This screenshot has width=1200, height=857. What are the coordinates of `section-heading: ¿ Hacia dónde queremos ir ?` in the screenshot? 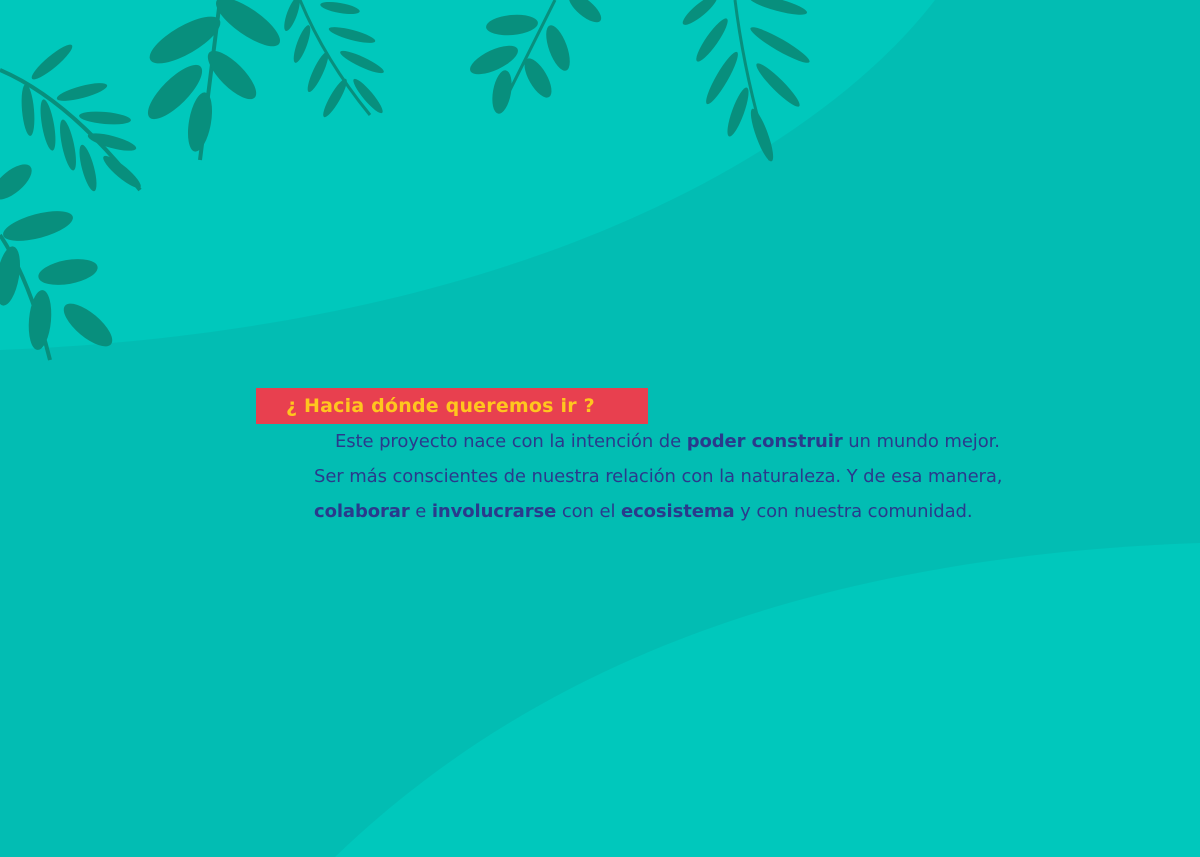 It's located at (440, 406).